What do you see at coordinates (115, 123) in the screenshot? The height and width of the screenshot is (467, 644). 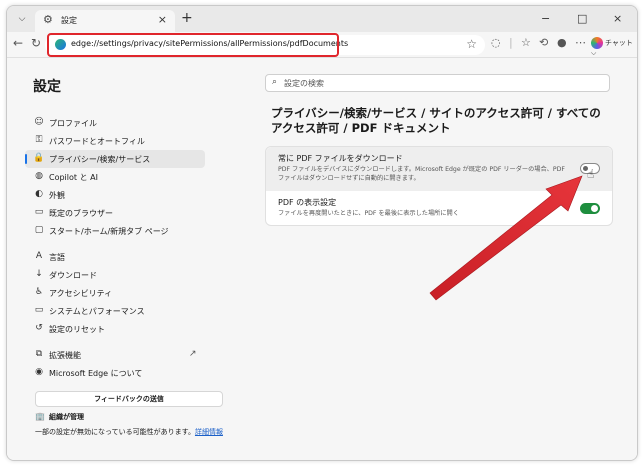 I see `sidebar-item-profile: ☺ プロファイル` at bounding box center [115, 123].